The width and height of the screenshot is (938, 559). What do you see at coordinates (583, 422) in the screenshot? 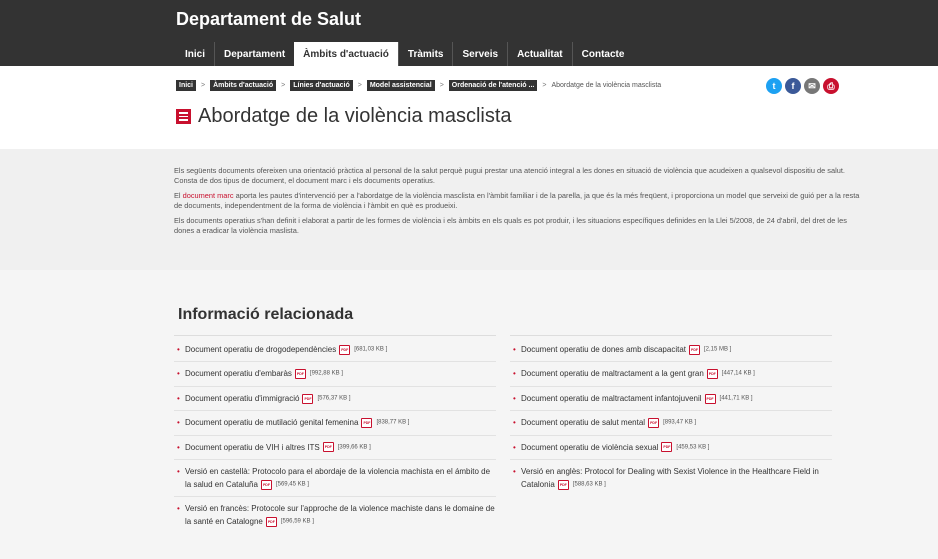
I see `document-link: Document operatiu de salut mental` at bounding box center [583, 422].